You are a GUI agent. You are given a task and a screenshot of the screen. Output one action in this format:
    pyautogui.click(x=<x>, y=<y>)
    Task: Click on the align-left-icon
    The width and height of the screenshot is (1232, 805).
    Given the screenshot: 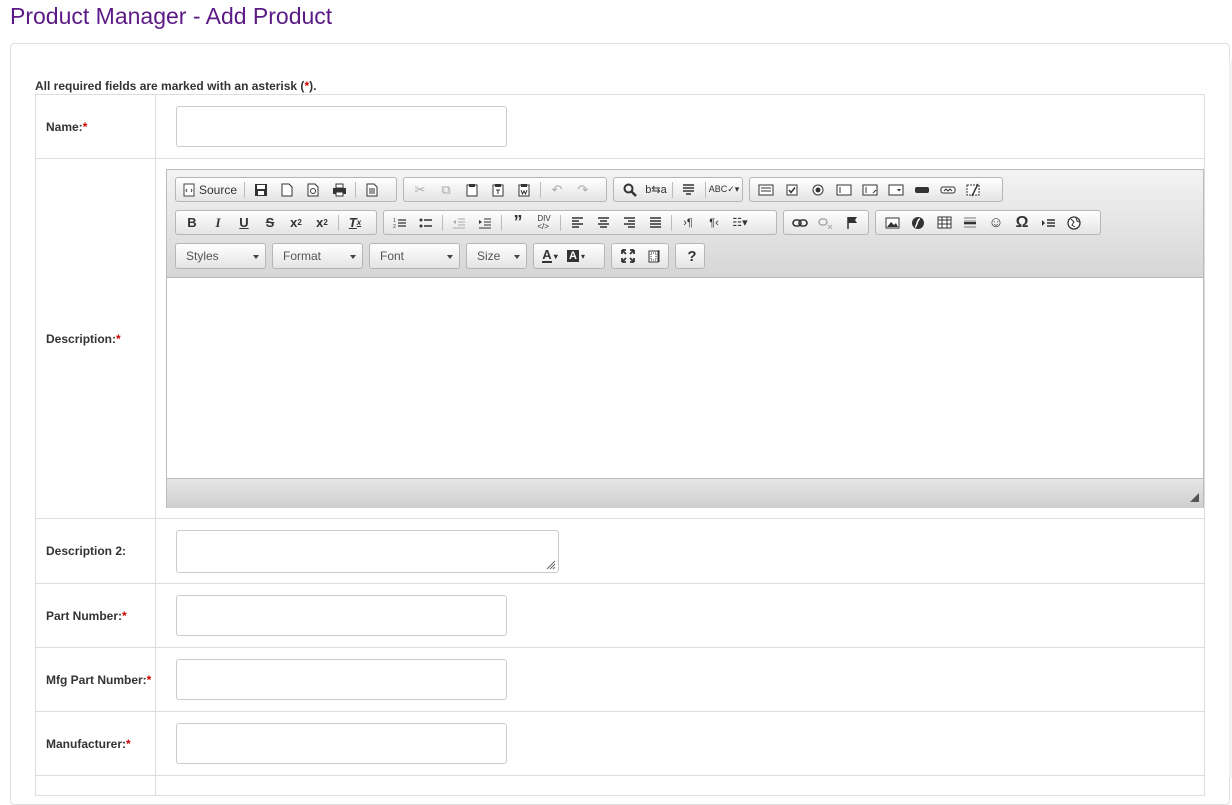 What is the action you would take?
    pyautogui.click(x=577, y=223)
    